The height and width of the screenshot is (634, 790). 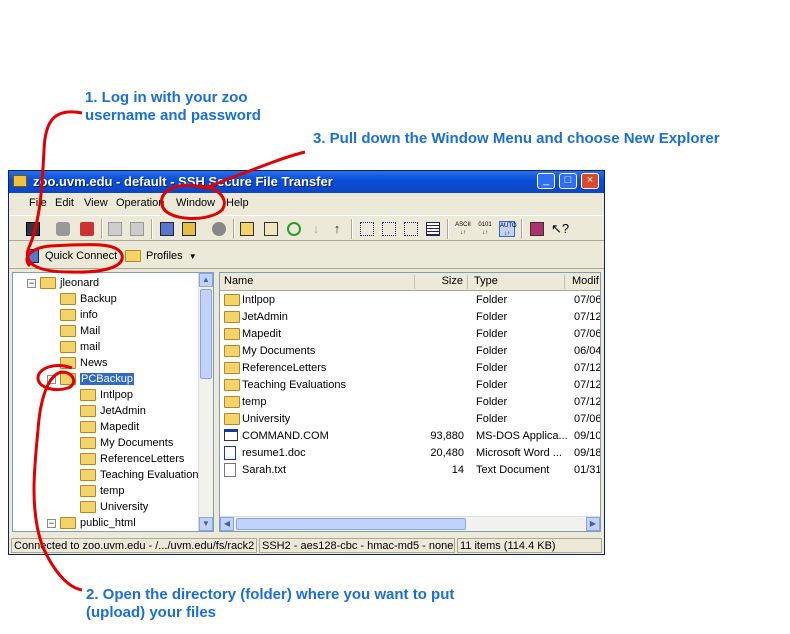 What do you see at coordinates (254, 402) in the screenshot?
I see `file-name: temp` at bounding box center [254, 402].